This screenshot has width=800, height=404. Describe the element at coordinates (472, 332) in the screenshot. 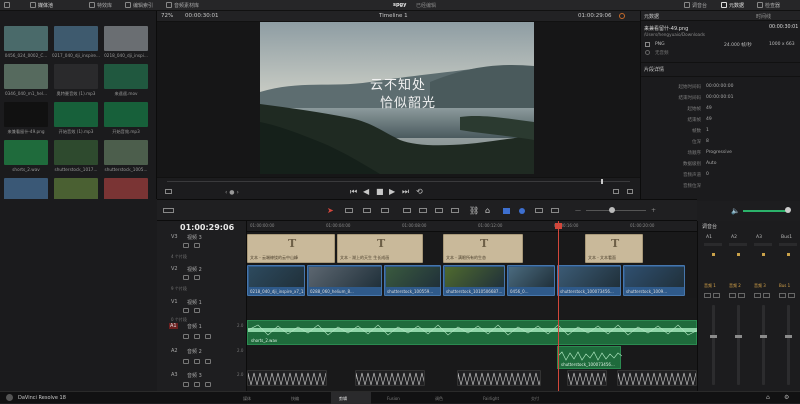

I see `audio-clip-a1: shorts_2.wav` at that location.